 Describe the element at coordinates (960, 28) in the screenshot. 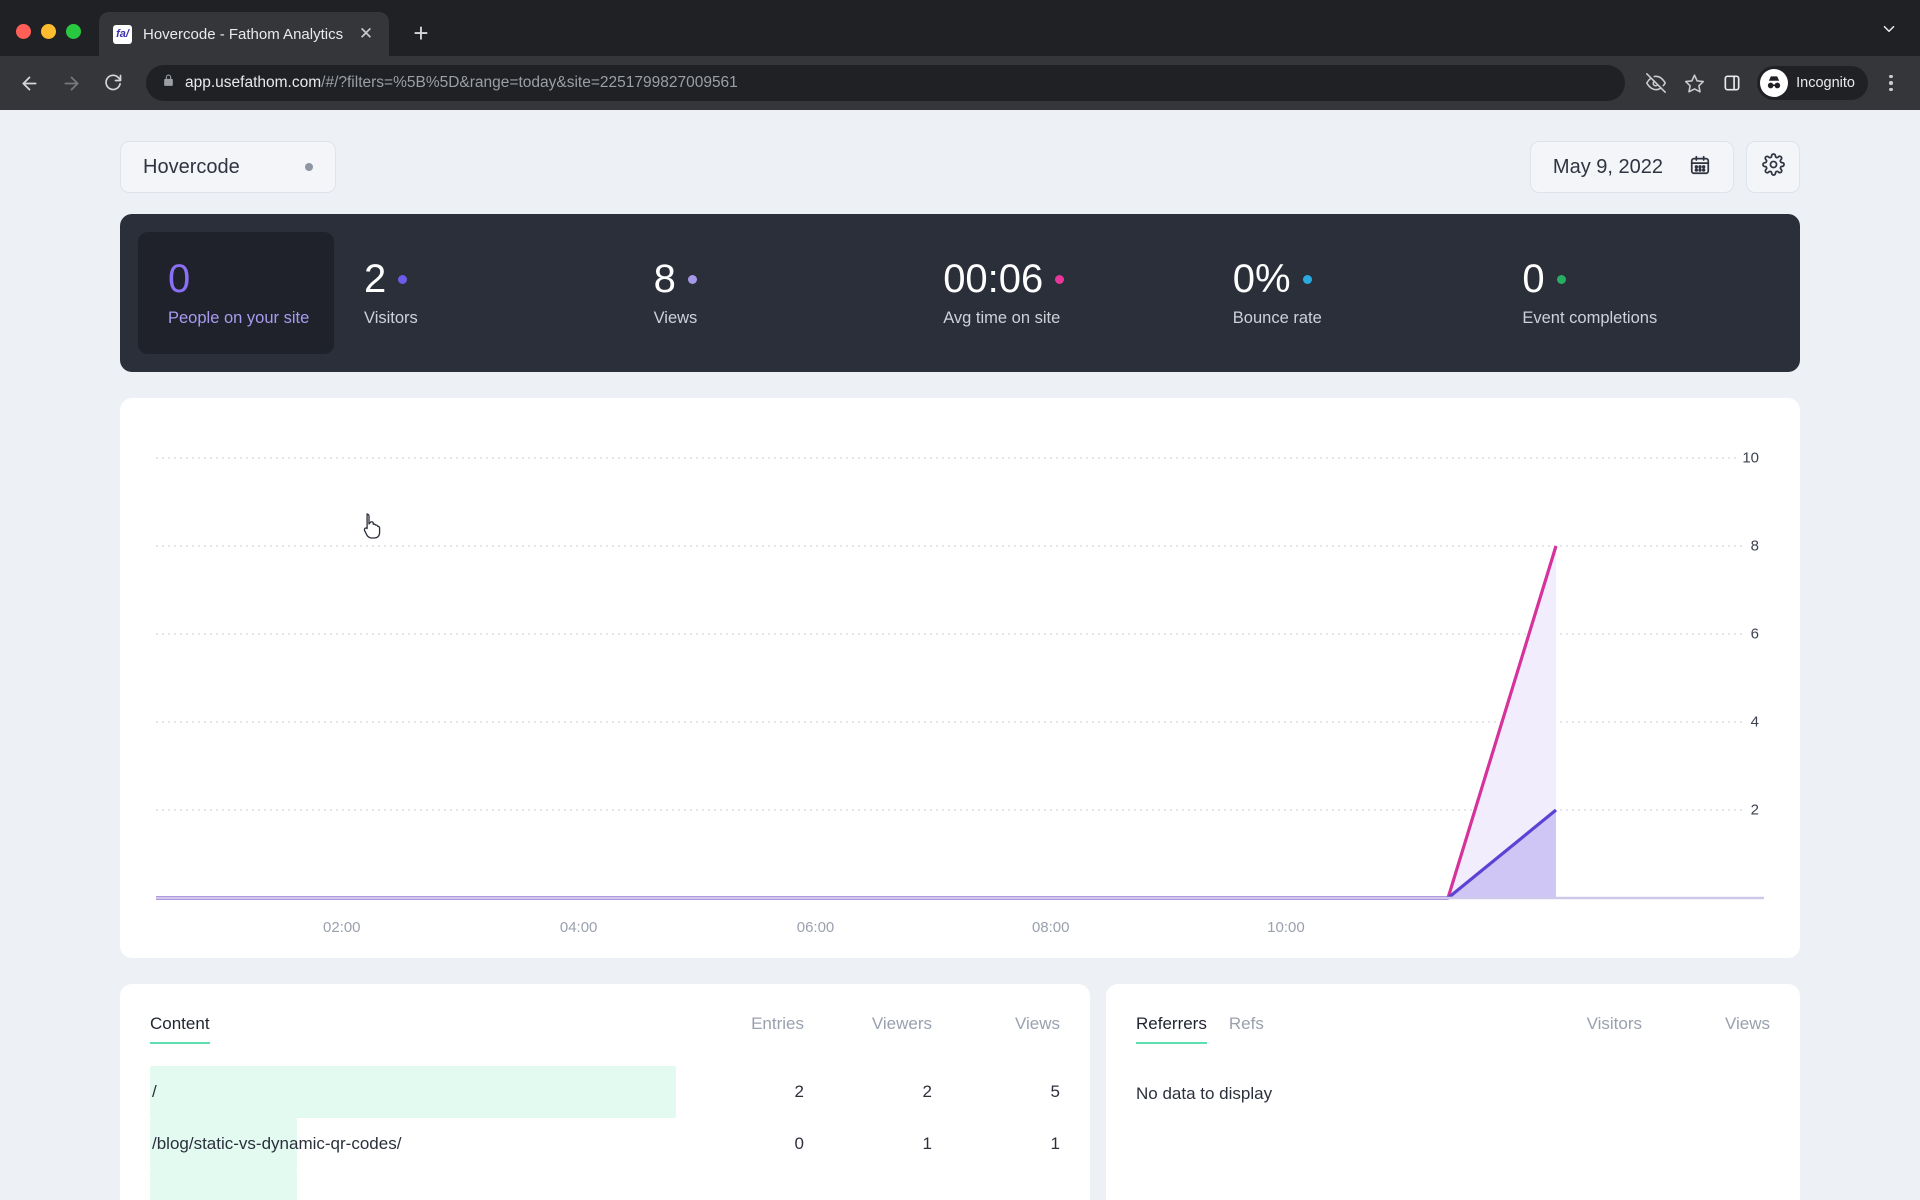

I see `tab-strip: fa/ Hovercode - Fathom Analytics ✕ +` at that location.